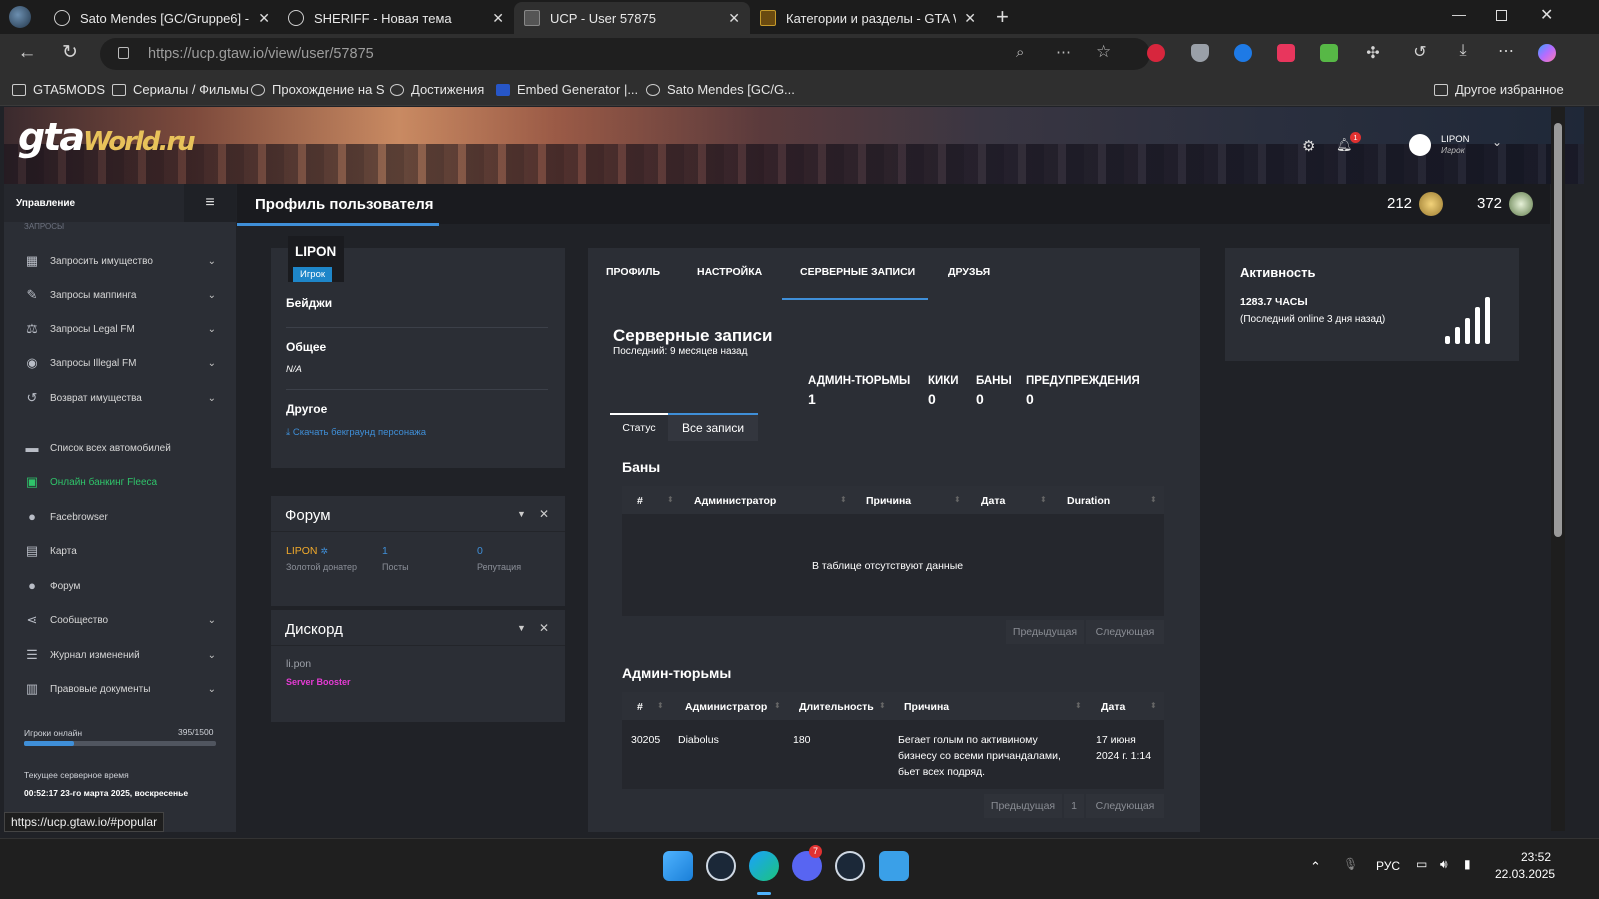 Image resolution: width=1599 pixels, height=899 pixels. I want to click on sidebar-item: ▦ Запросить имущество ⌄, so click(120, 261).